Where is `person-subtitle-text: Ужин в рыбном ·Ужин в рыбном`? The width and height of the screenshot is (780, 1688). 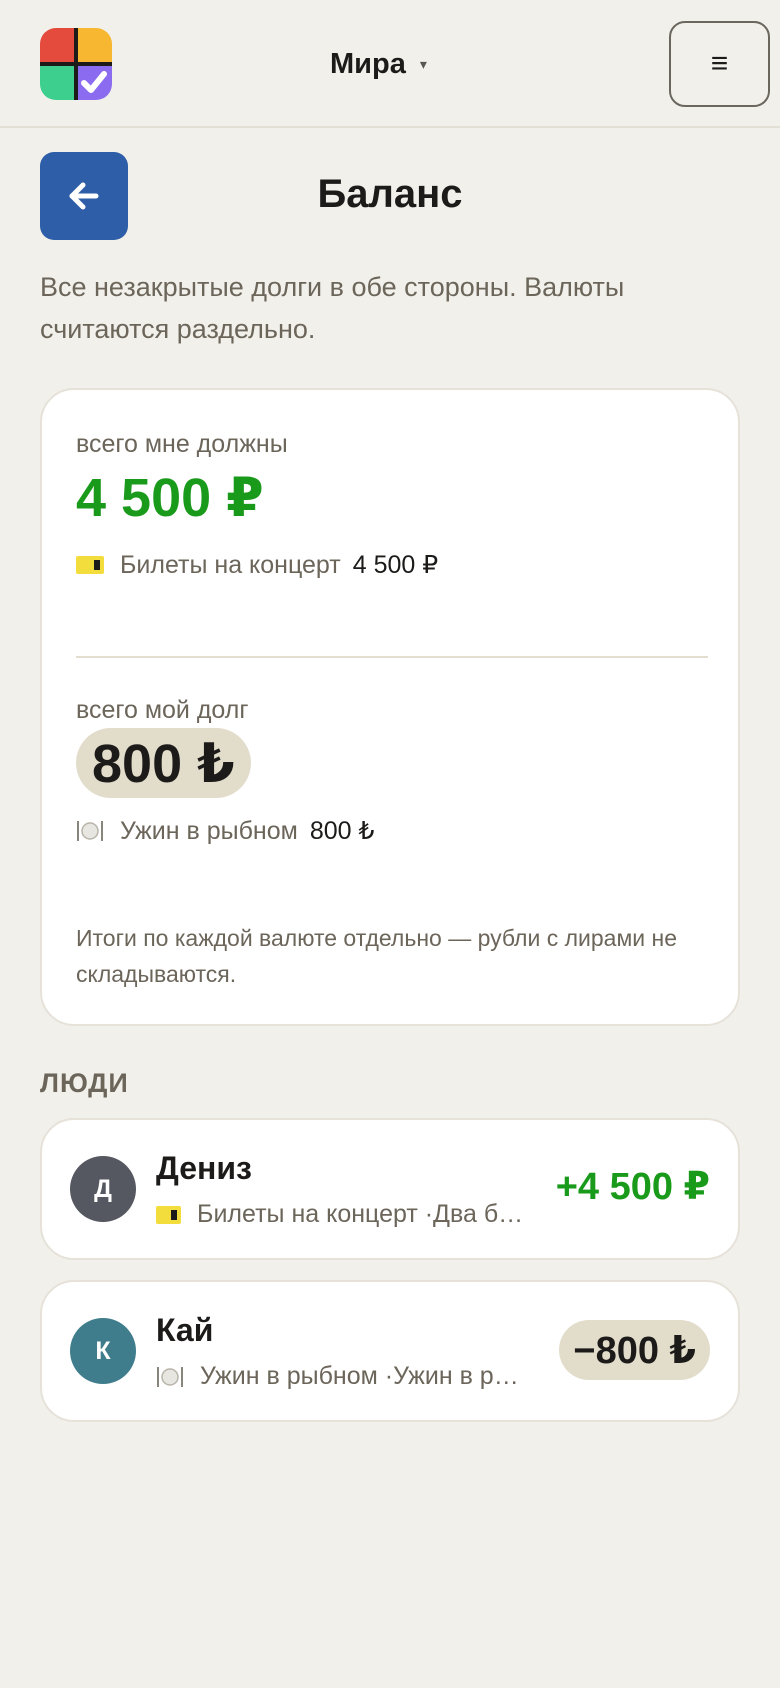 person-subtitle-text: Ужин в рыбном ·Ужин в рыбном is located at coordinates (363, 1376).